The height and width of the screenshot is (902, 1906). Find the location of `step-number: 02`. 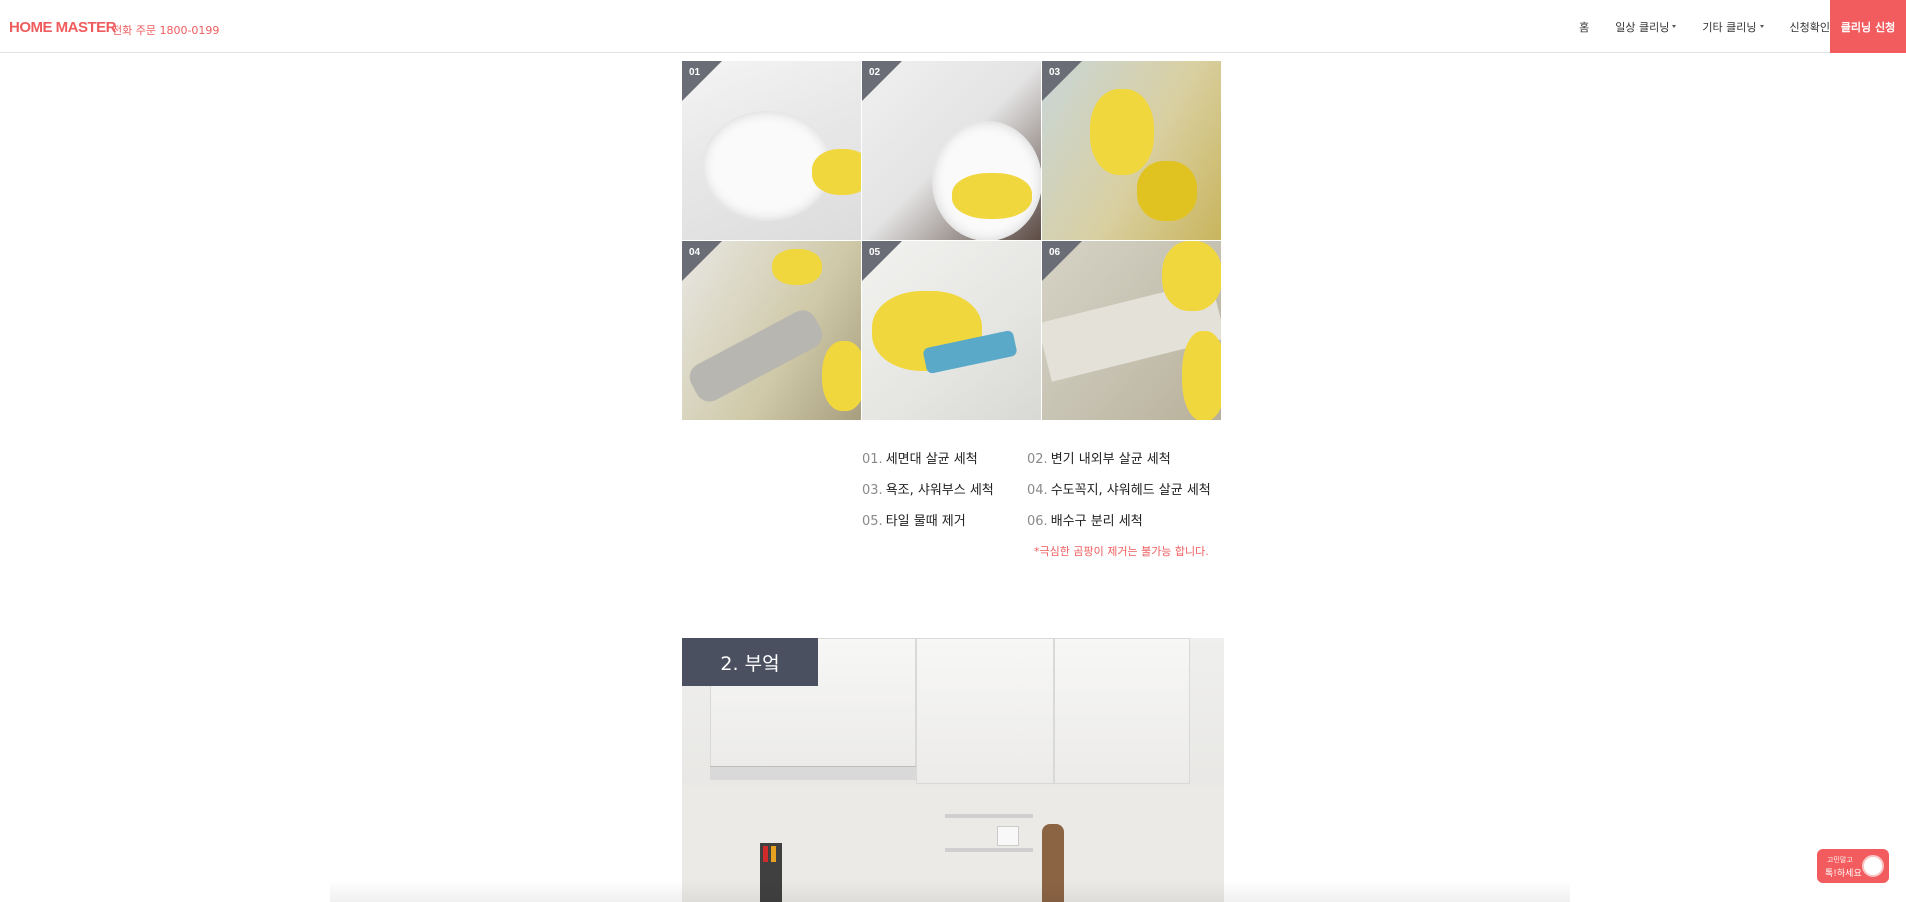

step-number: 02 is located at coordinates (875, 72).